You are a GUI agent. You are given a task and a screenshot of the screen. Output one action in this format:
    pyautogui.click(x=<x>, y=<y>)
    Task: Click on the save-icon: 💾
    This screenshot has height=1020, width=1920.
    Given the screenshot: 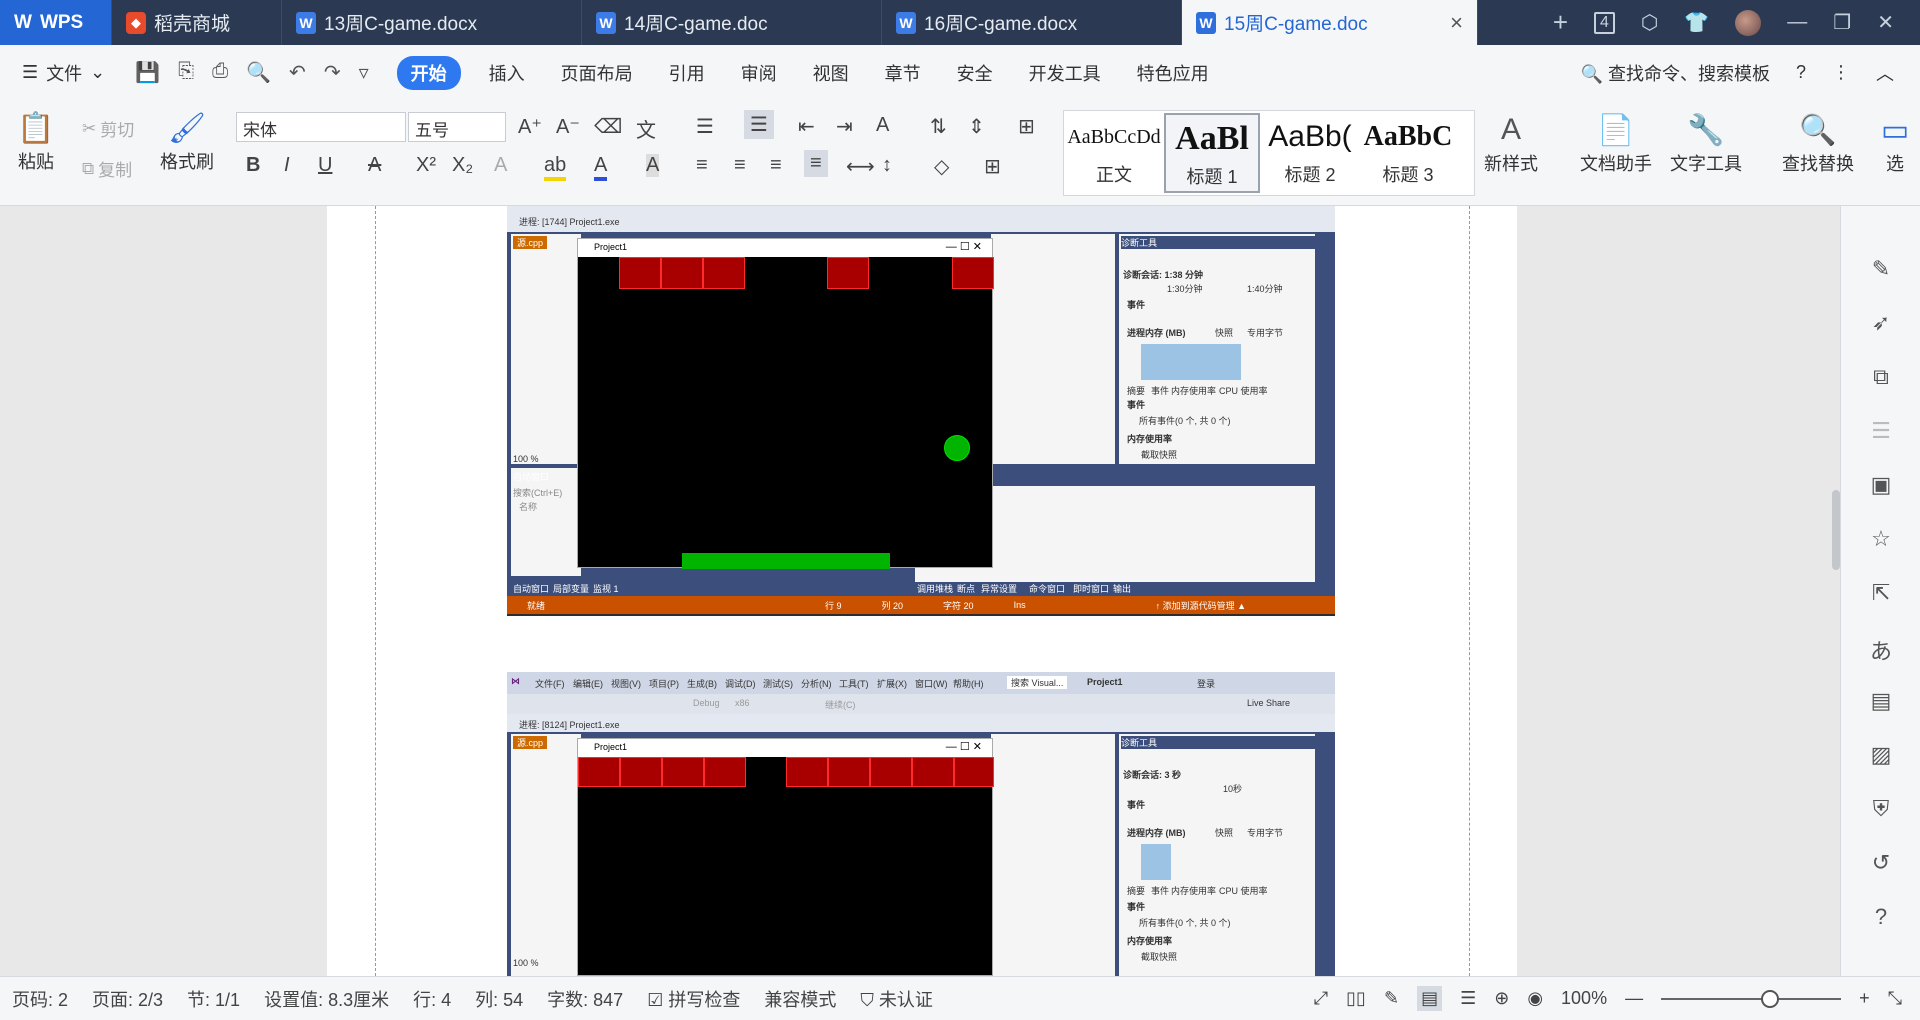 What is the action you would take?
    pyautogui.click(x=147, y=72)
    